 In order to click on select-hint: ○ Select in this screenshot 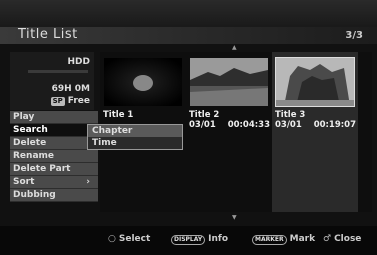, I will do `click(129, 239)`.